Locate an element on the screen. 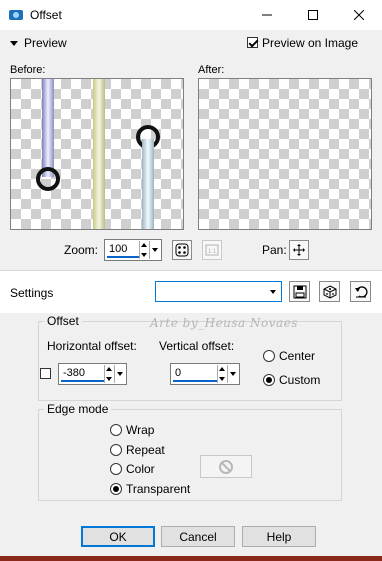  before-preview-image is located at coordinates (98, 154).